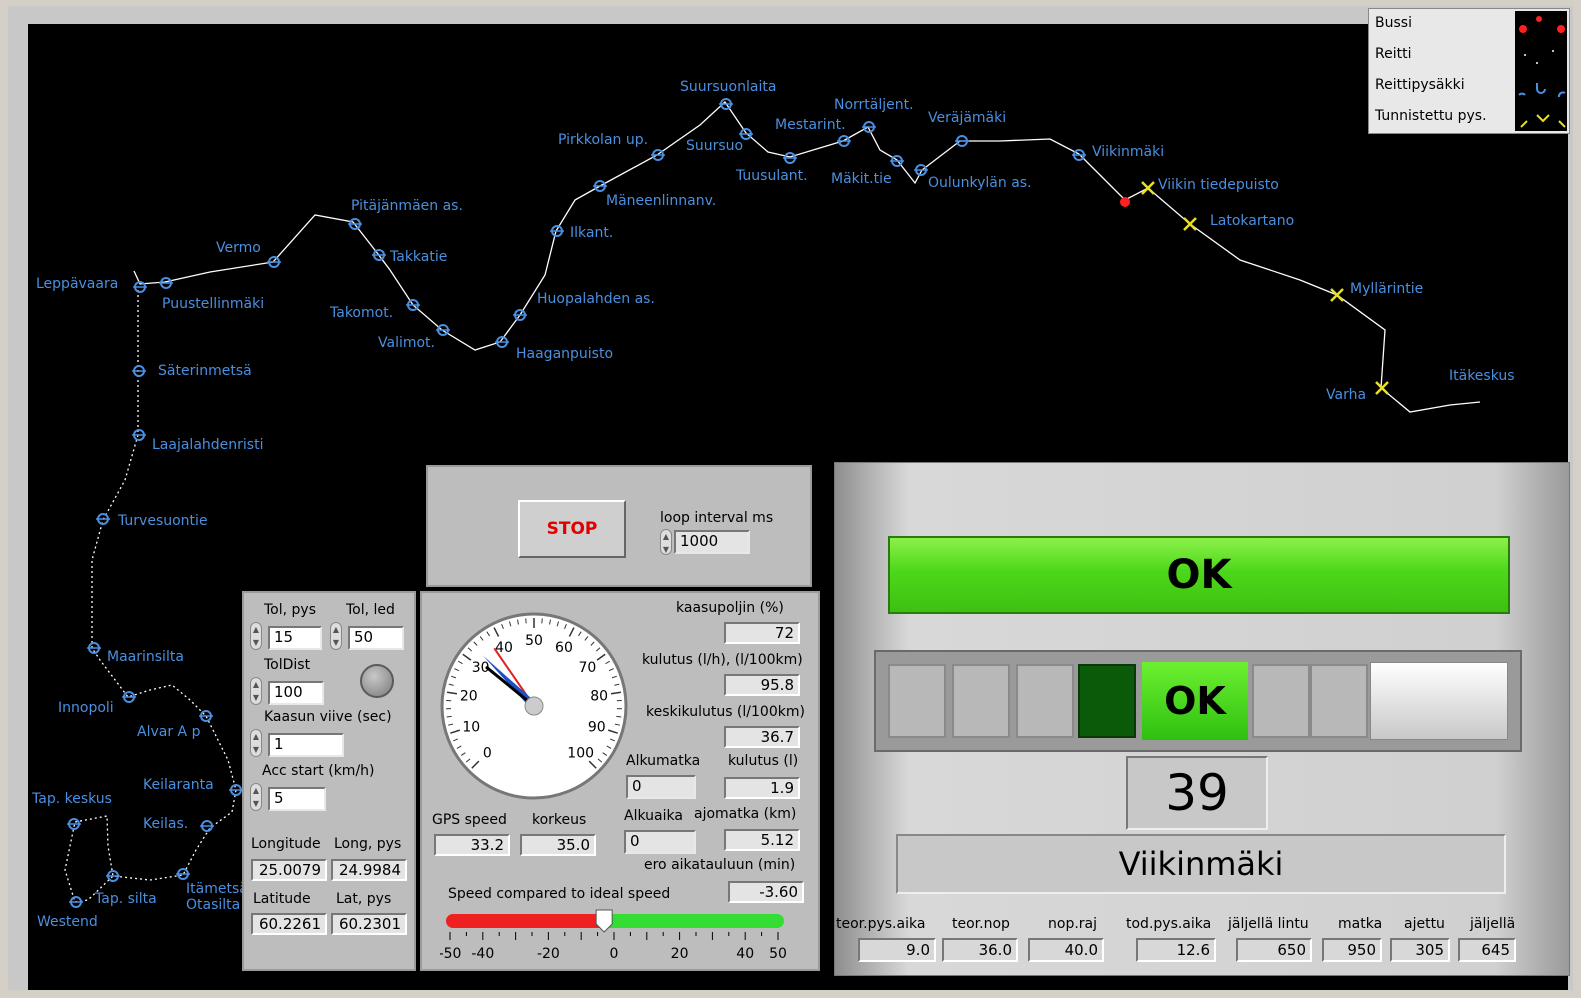 The width and height of the screenshot is (1581, 998). What do you see at coordinates (406, 343) in the screenshot?
I see `stop-label: Valimot.` at bounding box center [406, 343].